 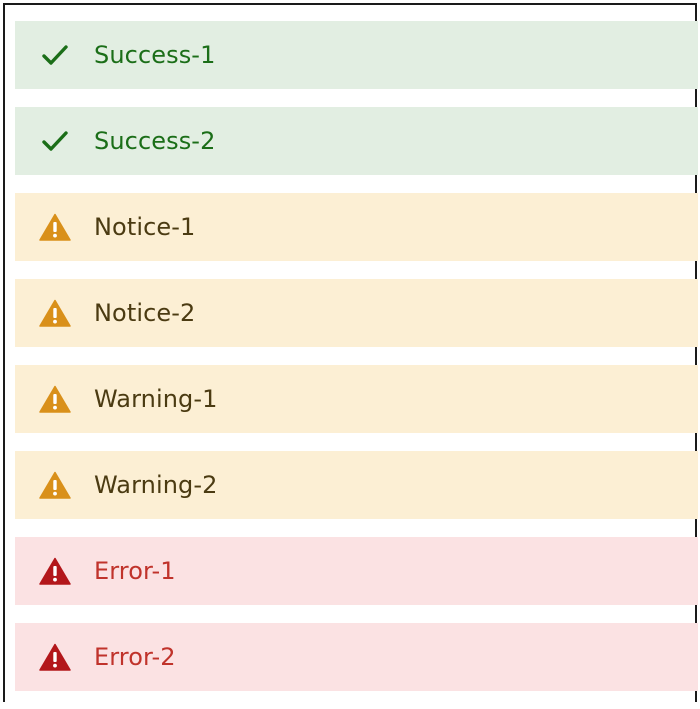 What do you see at coordinates (155, 141) in the screenshot?
I see `message-text: Success-2` at bounding box center [155, 141].